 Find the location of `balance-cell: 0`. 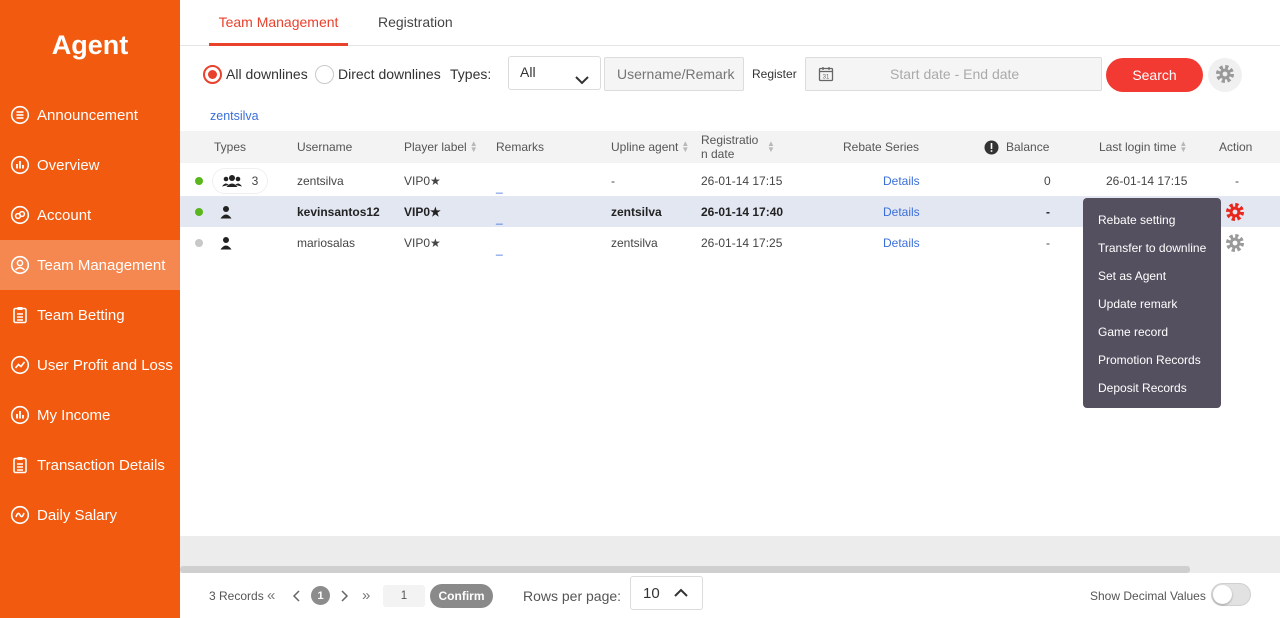

balance-cell: 0 is located at coordinates (1047, 180).